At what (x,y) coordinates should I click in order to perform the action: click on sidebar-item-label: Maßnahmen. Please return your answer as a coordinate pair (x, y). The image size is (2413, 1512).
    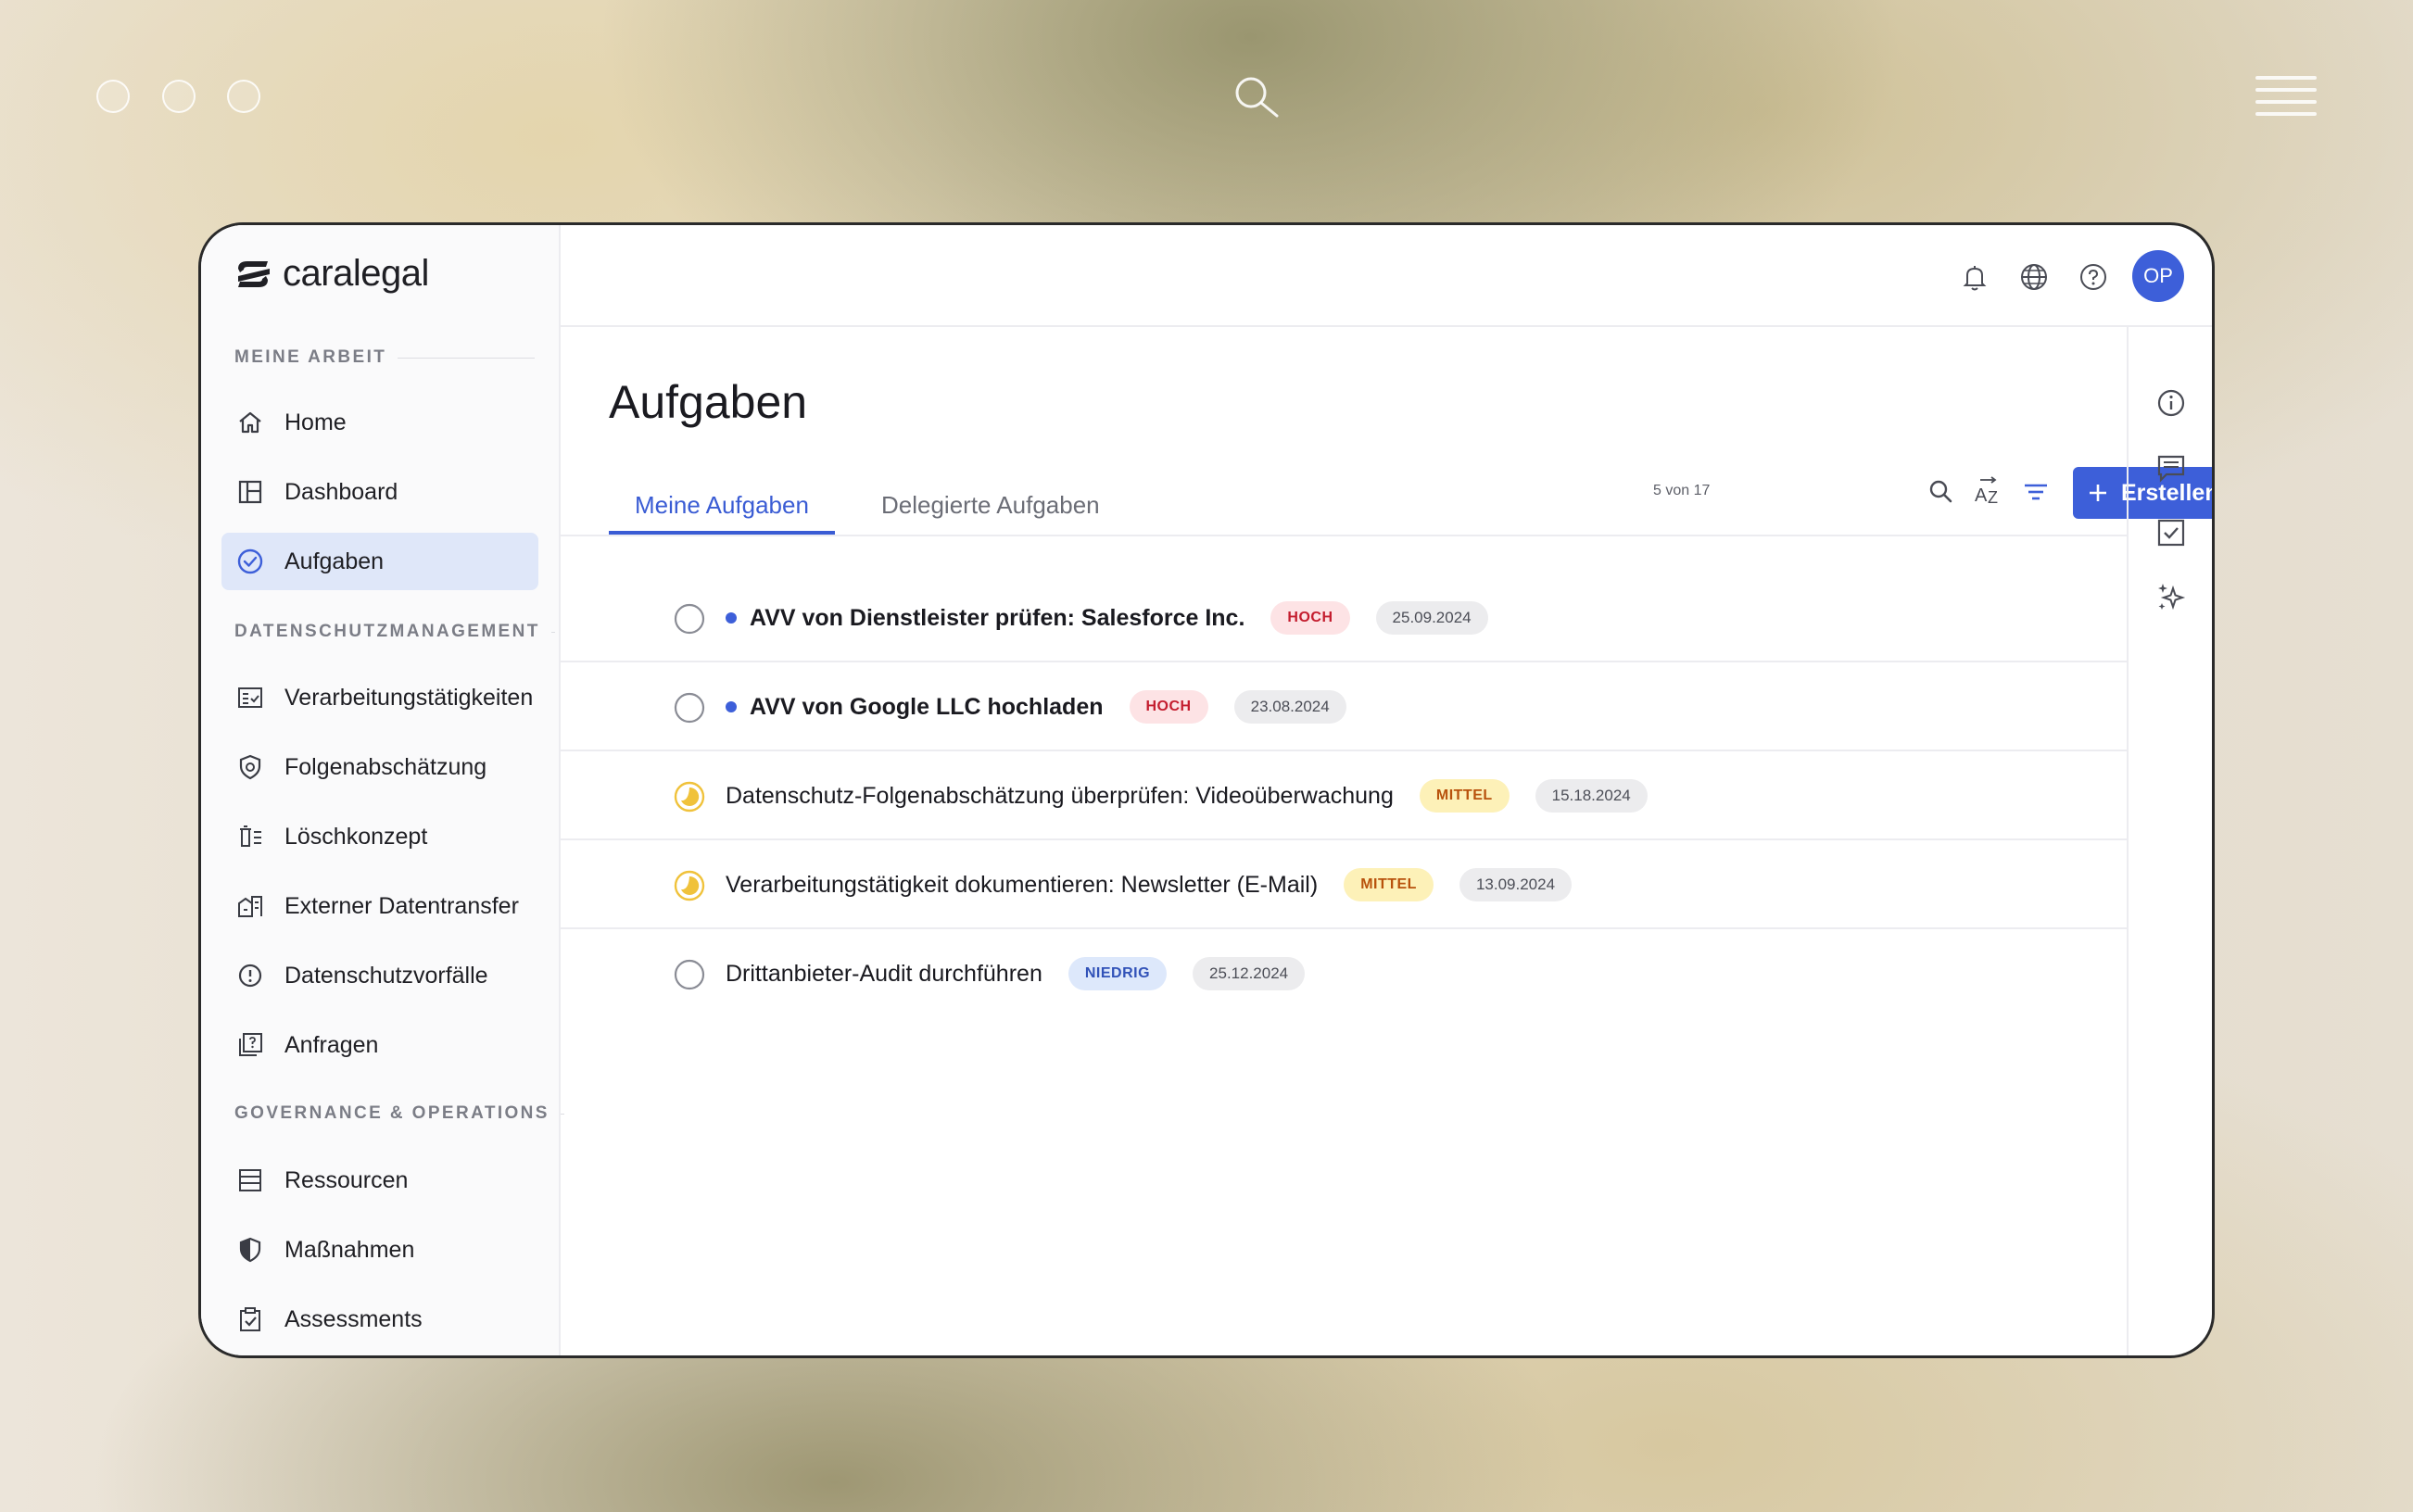
    Looking at the image, I should click on (349, 1249).